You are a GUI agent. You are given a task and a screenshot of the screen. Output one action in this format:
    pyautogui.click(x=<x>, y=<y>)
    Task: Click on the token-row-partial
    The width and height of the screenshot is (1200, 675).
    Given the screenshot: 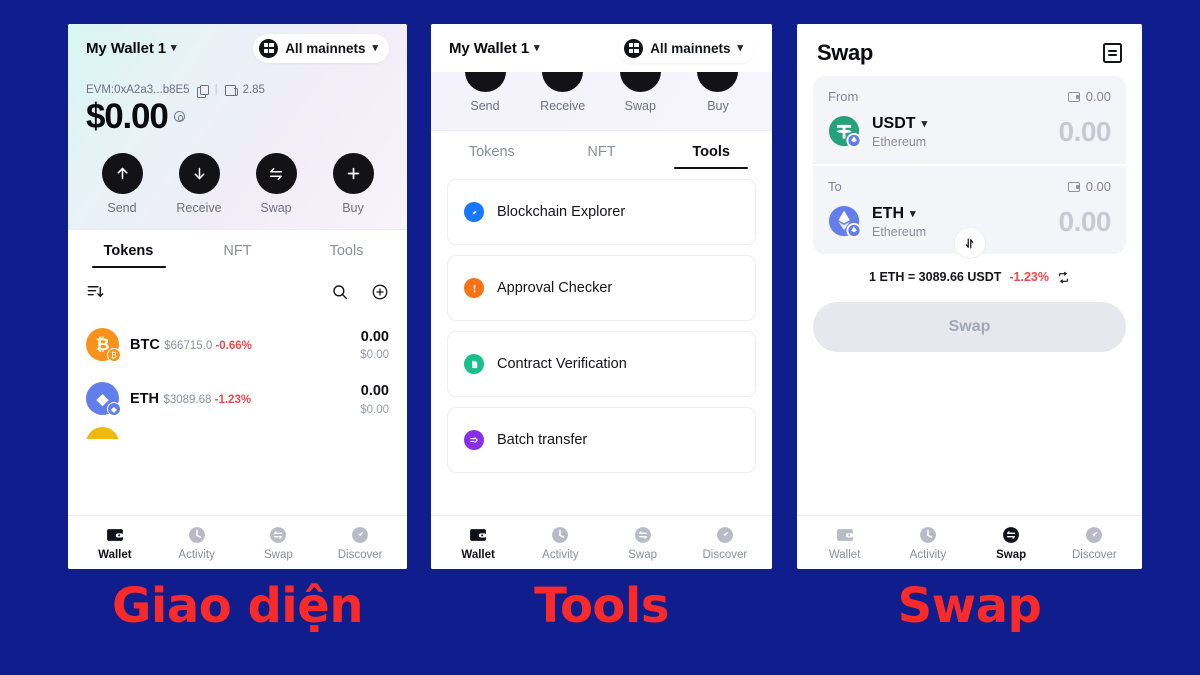 What is the action you would take?
    pyautogui.click(x=237, y=432)
    